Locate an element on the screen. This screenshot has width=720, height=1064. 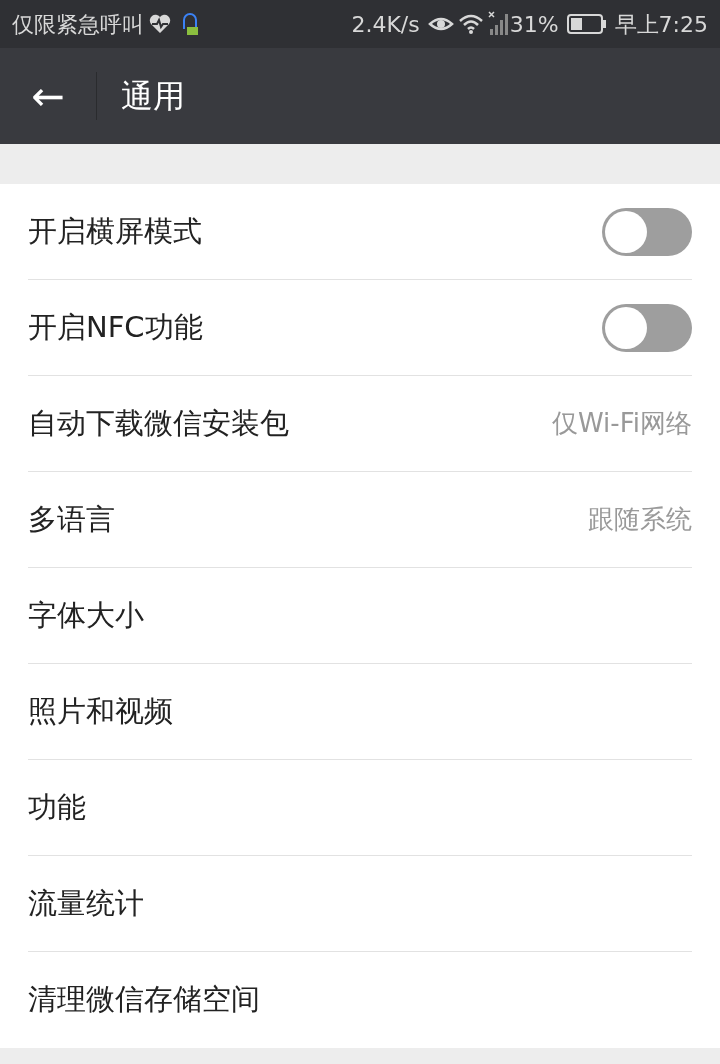
battery-percent-text: 31% is located at coordinates (534, 24).